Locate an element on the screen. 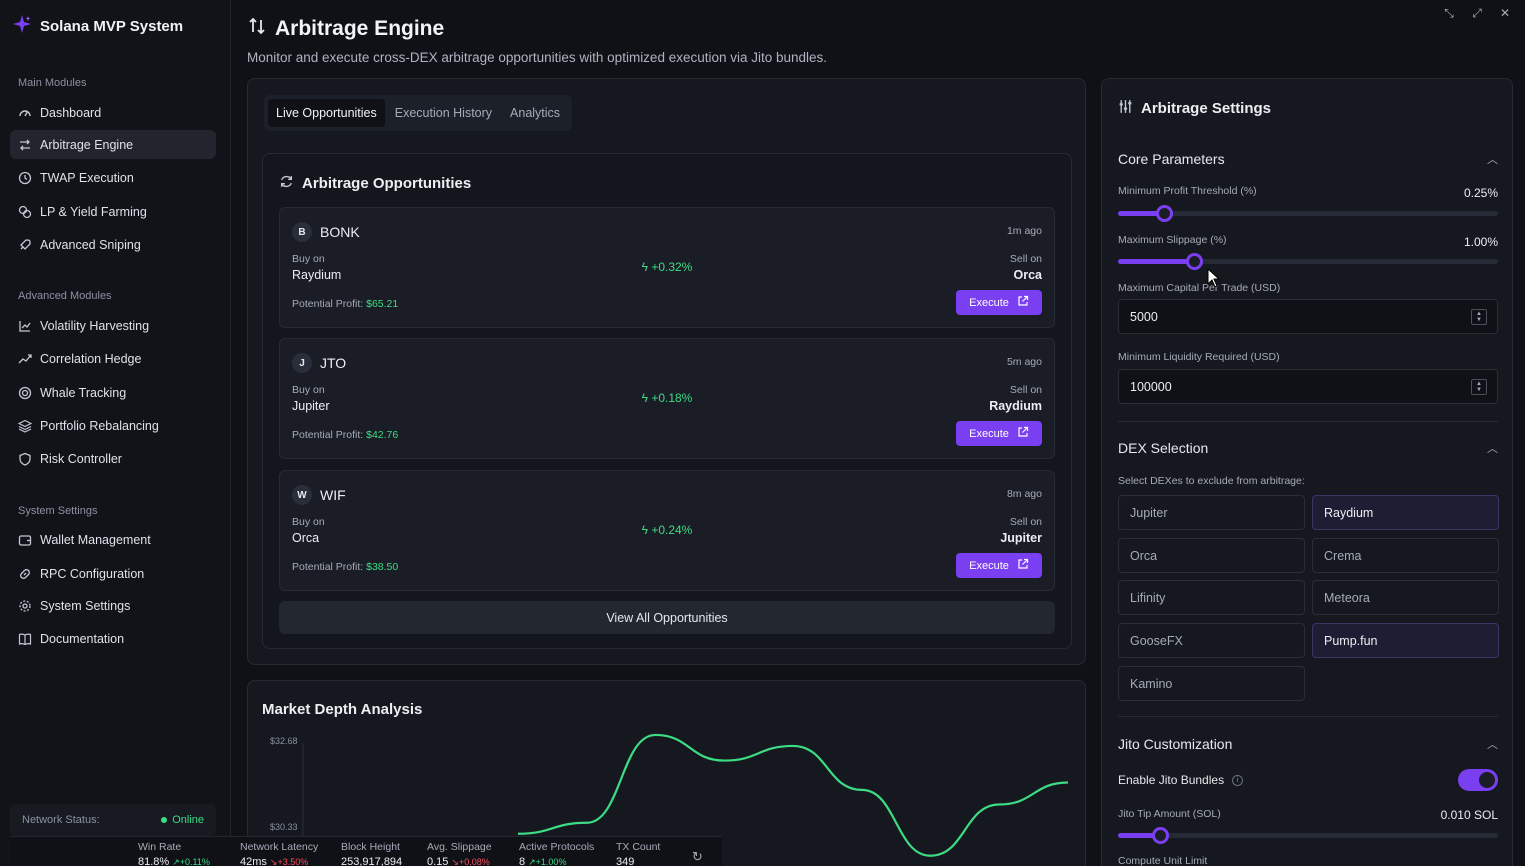 The image size is (1525, 866). sidebar-item-twap-execution: TWAP Execution is located at coordinates (113, 177).